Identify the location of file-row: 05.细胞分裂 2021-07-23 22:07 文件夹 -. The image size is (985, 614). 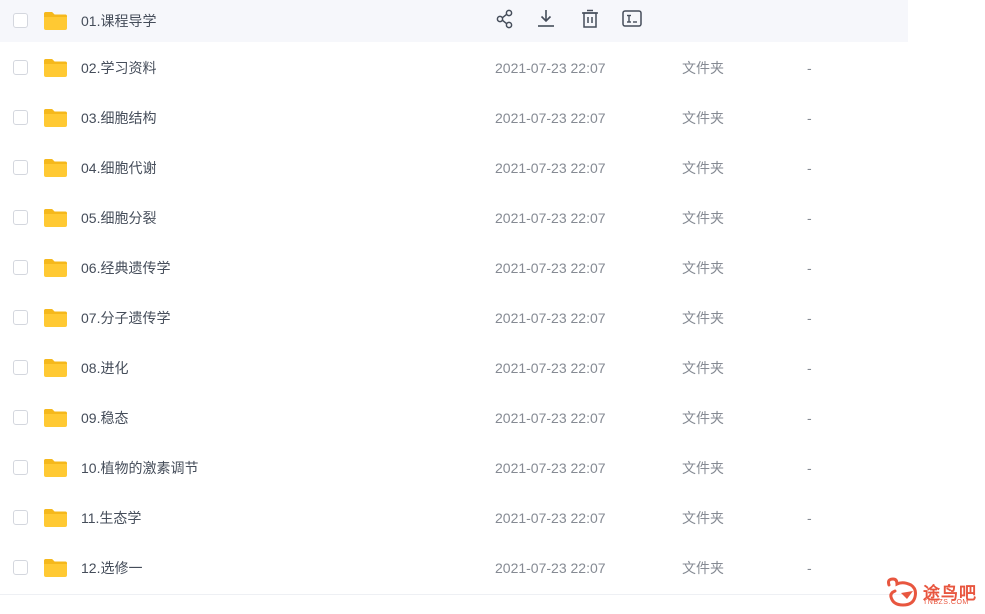
(454, 218).